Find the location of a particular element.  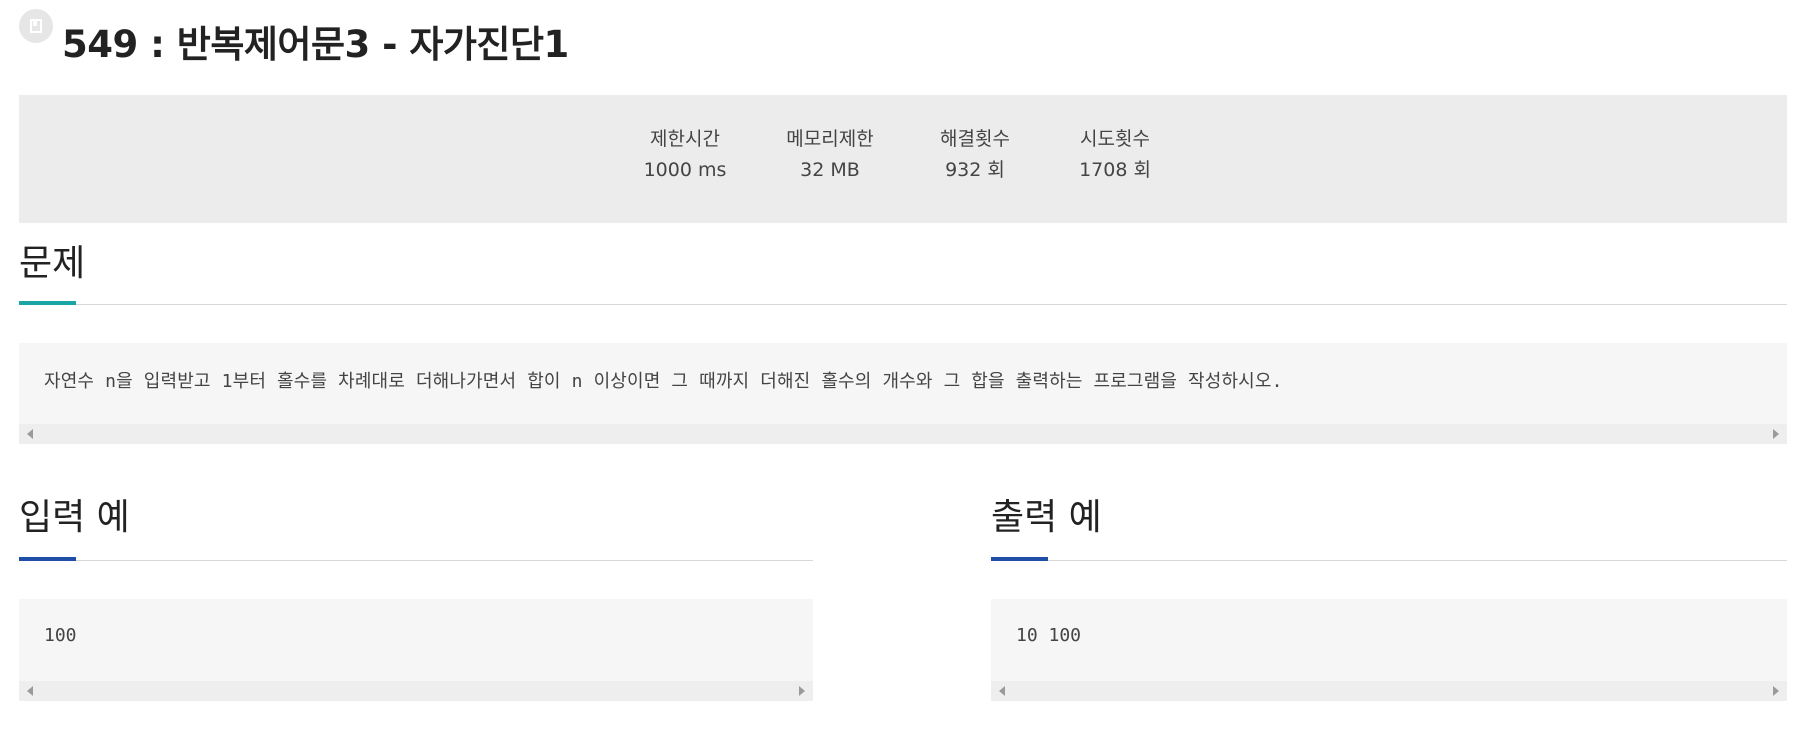

output-example-box: 10 100 is located at coordinates (1389, 650).